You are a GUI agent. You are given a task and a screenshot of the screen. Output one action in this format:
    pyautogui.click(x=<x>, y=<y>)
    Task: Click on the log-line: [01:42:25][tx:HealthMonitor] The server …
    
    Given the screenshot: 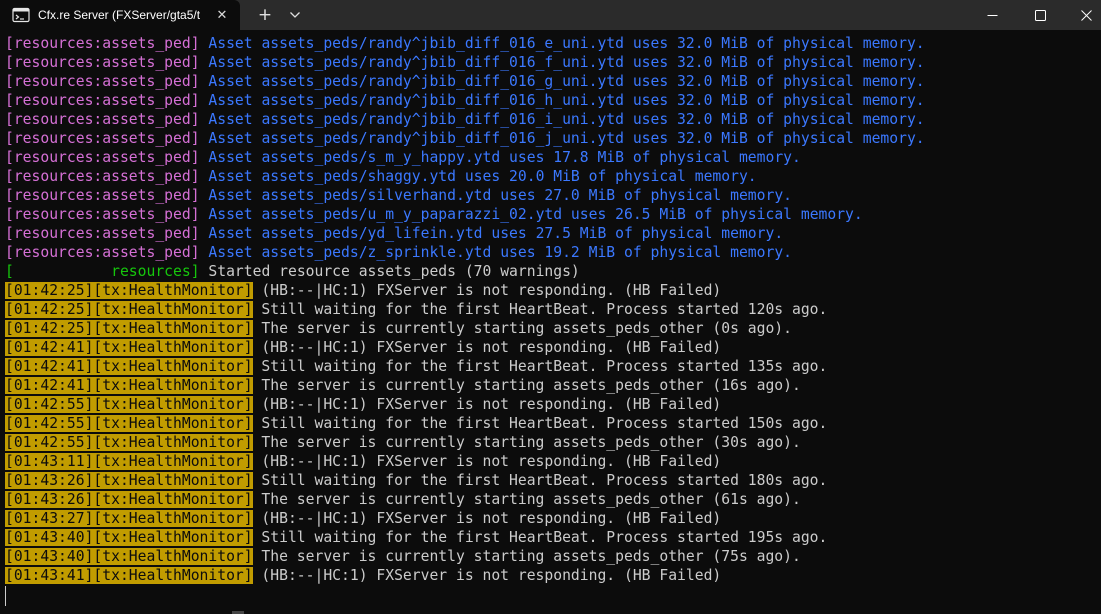 What is the action you would take?
    pyautogui.click(x=550, y=328)
    